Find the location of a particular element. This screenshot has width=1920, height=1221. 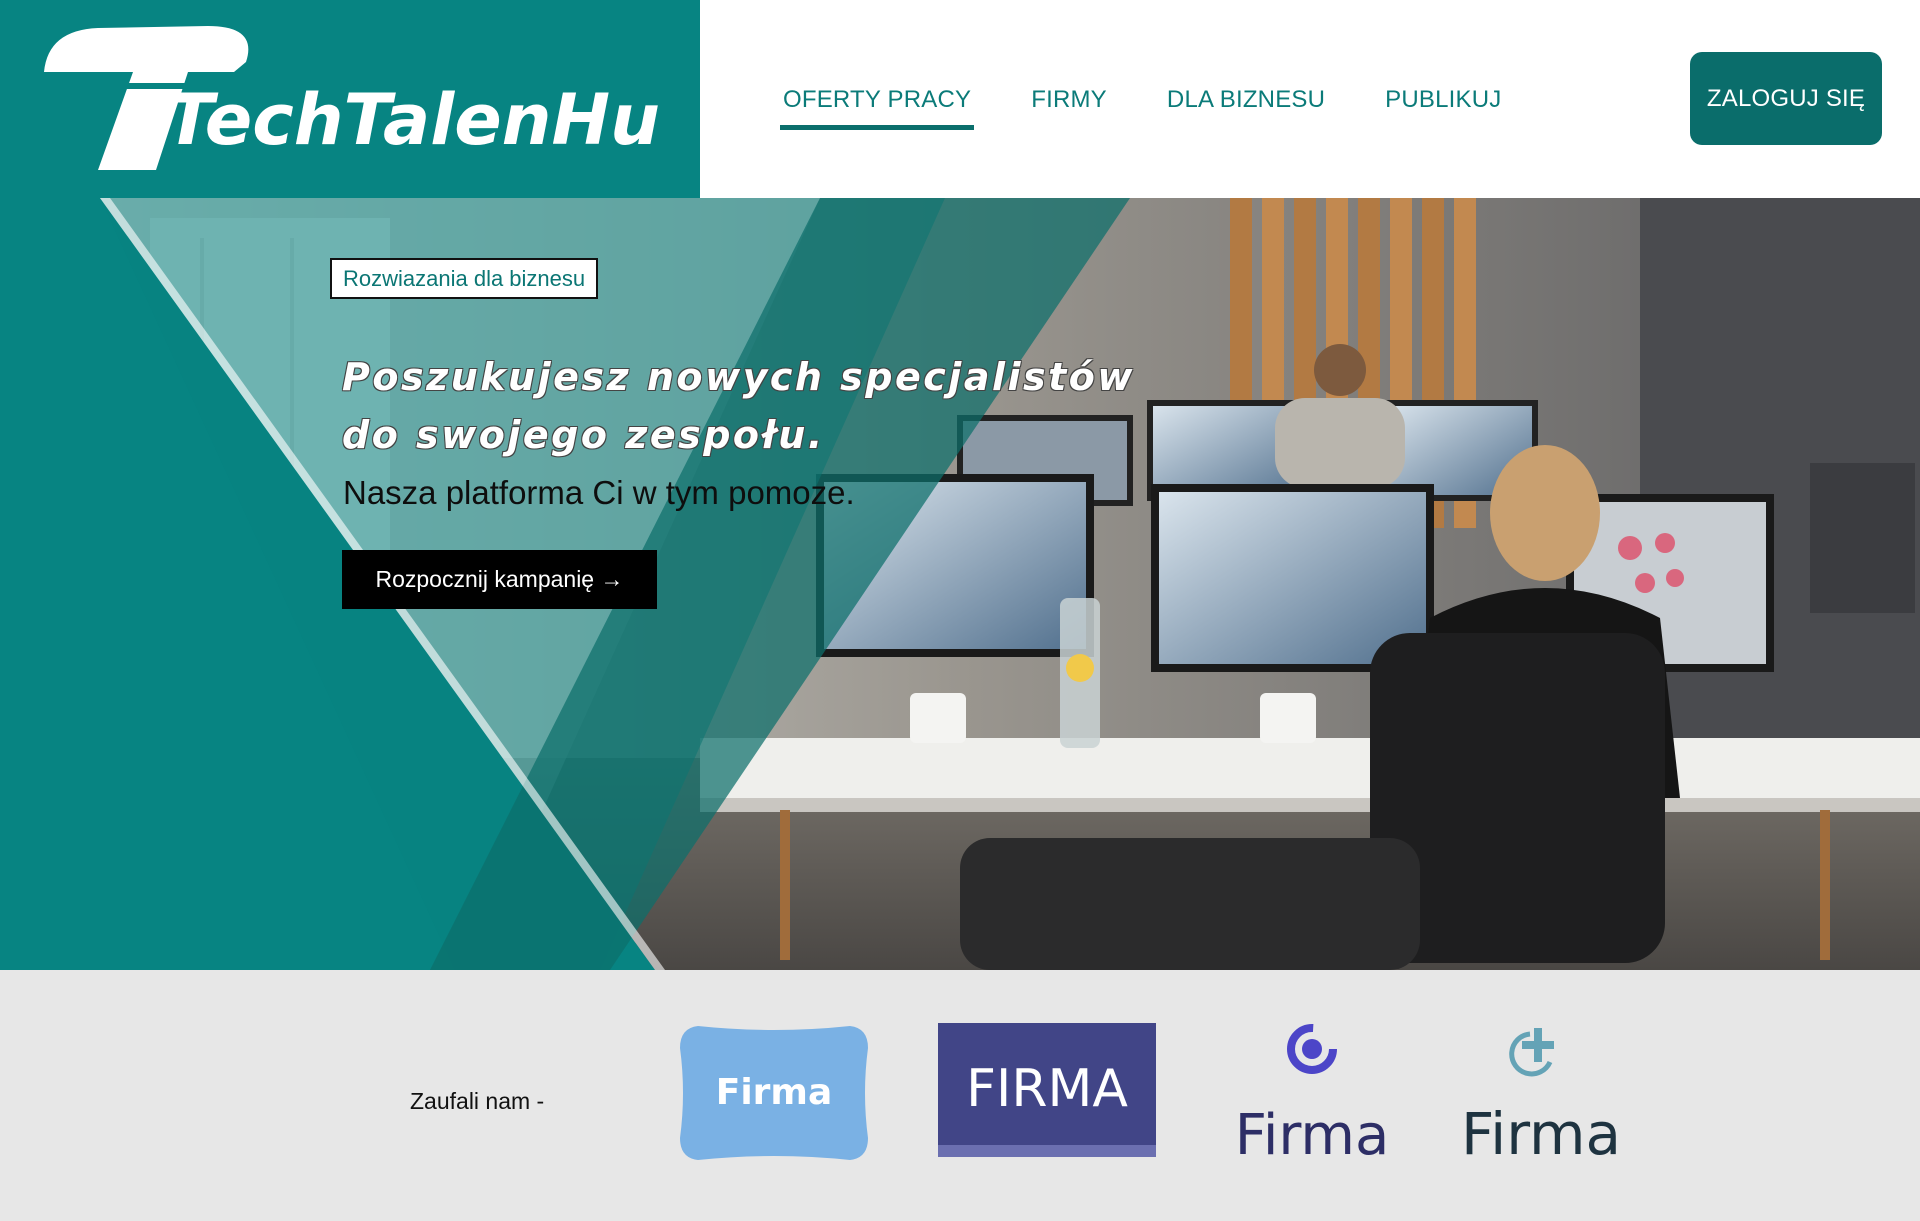

brand-logo: TechTalenHub is located at coordinates (348, 97).